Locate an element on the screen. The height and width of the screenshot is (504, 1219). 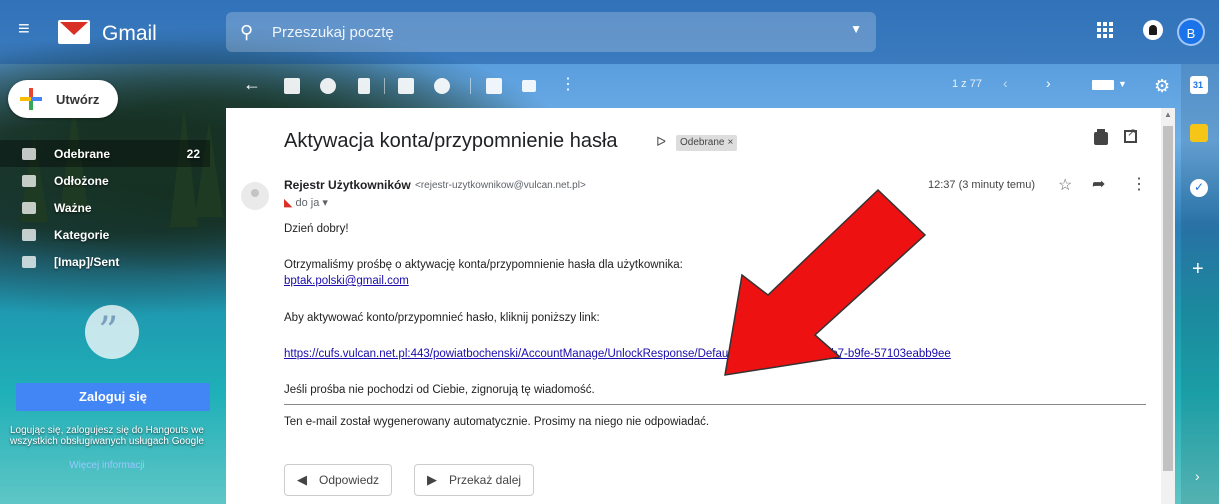
mark-unread-icon is located at coordinates (406, 86).